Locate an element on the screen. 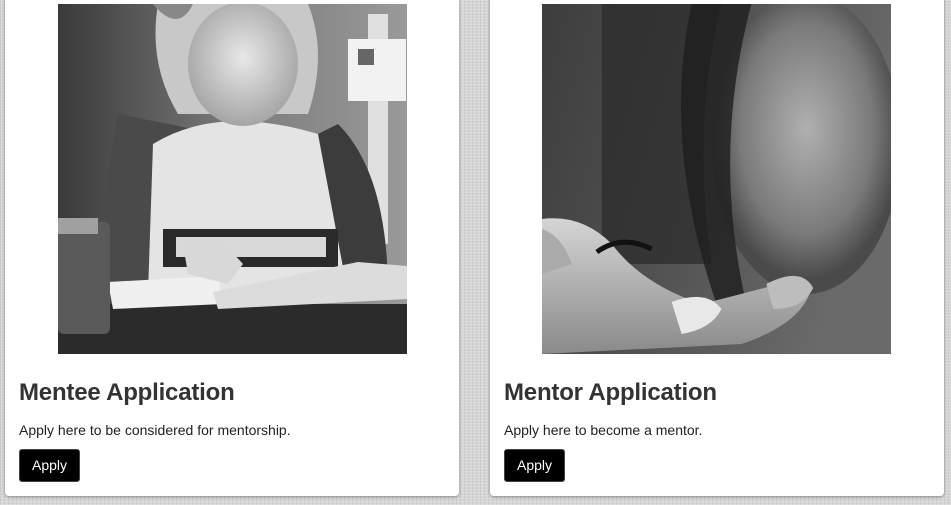  mentor-application-description: Apply here to become a mentor. is located at coordinates (603, 430).